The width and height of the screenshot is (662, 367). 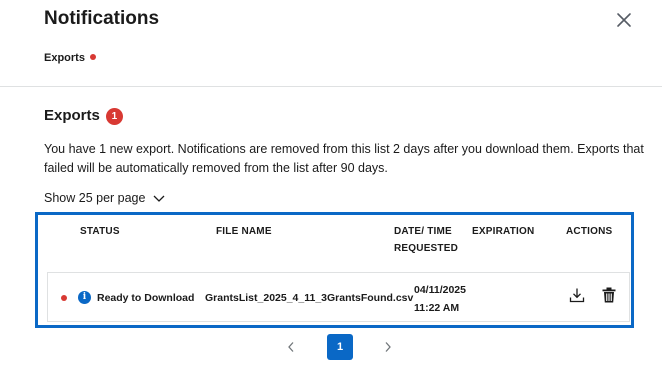 I want to click on column-header-file-name: FILE NAME, so click(x=244, y=231).